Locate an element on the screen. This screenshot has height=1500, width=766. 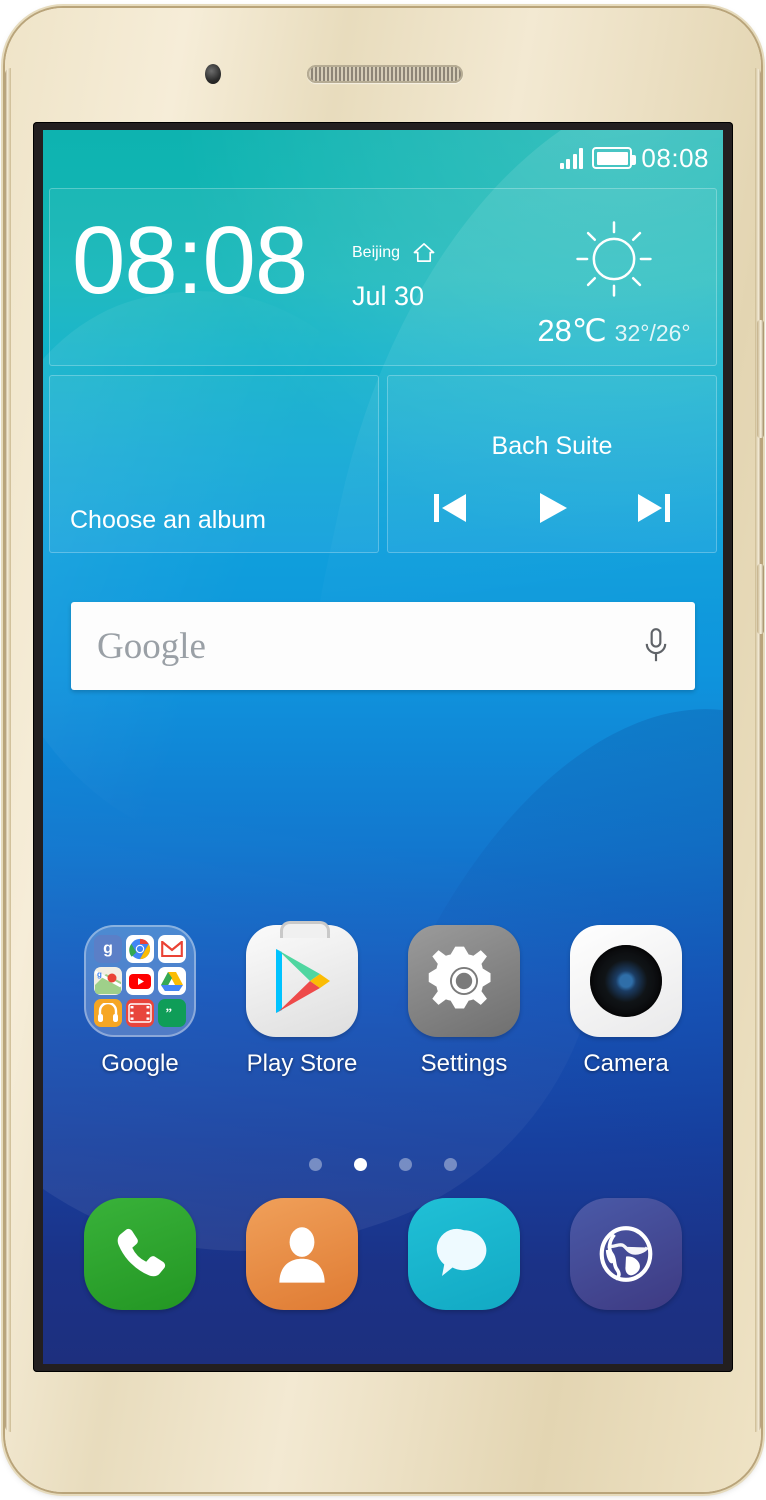
volume-rocker-button is located at coordinates (760, 379).